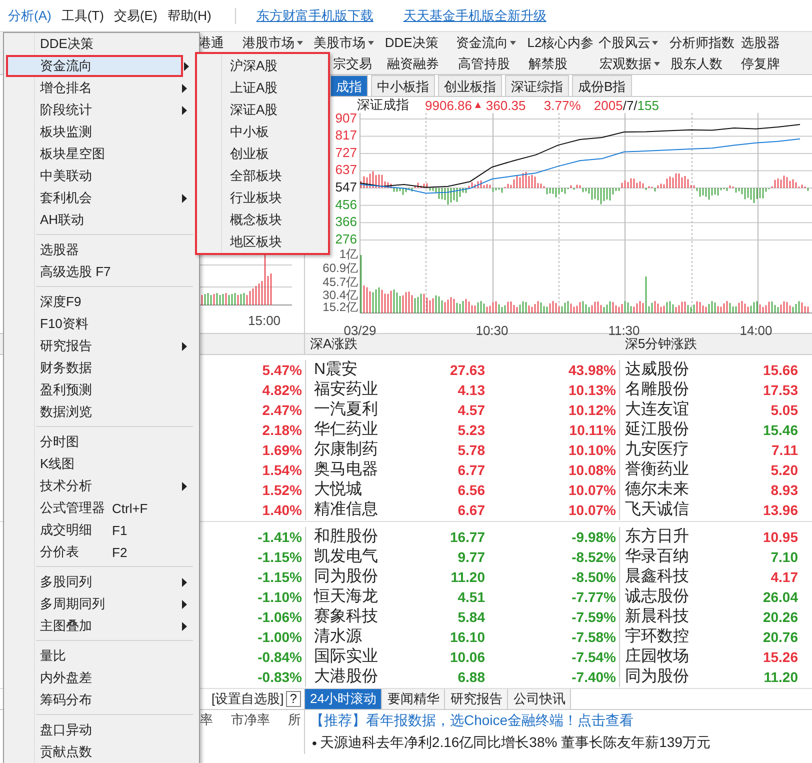 The width and height of the screenshot is (812, 763). I want to click on menu-item: 地区板块, so click(262, 242).